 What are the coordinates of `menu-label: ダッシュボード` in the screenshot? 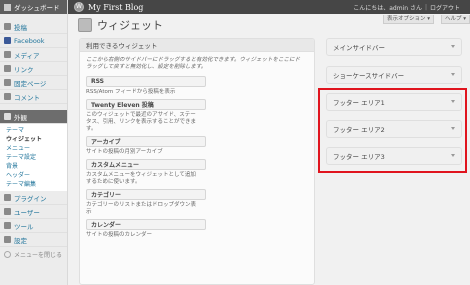 It's located at (37, 8).